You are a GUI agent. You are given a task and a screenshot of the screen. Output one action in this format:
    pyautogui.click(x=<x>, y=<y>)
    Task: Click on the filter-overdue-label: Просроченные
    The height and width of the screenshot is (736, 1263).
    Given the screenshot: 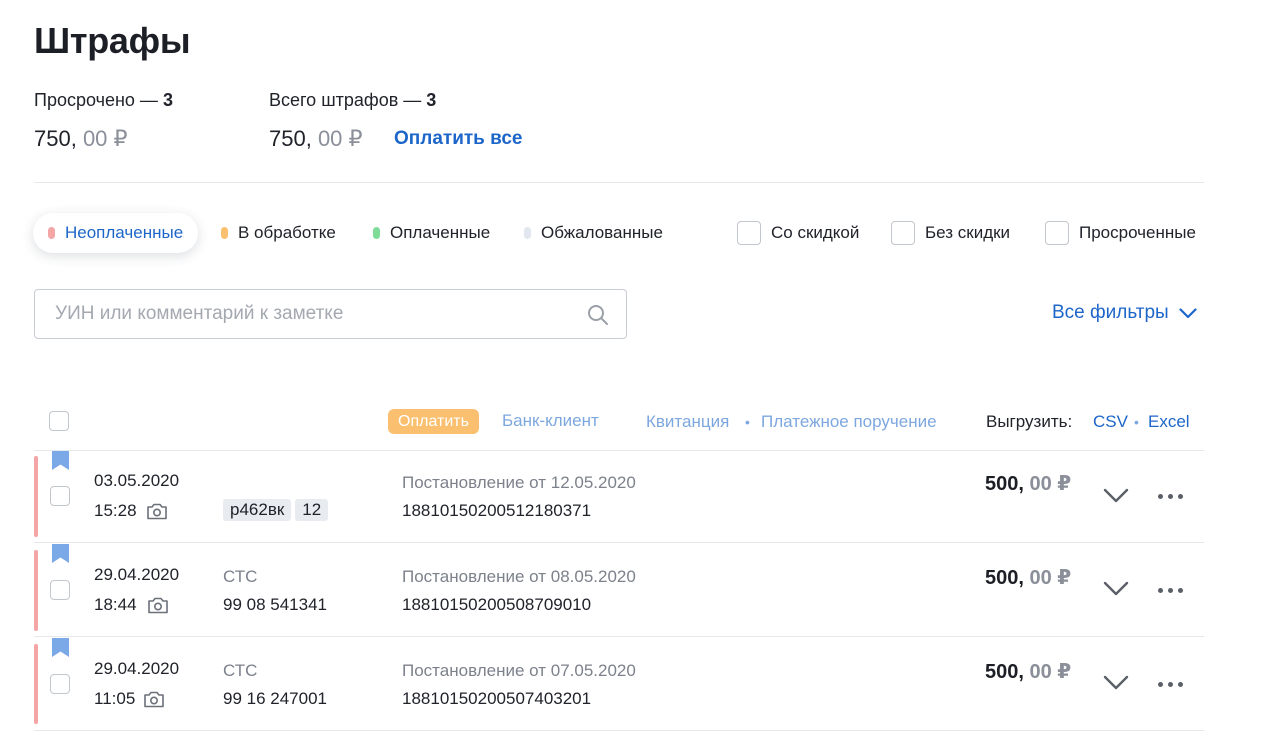 What is the action you would take?
    pyautogui.click(x=1137, y=232)
    